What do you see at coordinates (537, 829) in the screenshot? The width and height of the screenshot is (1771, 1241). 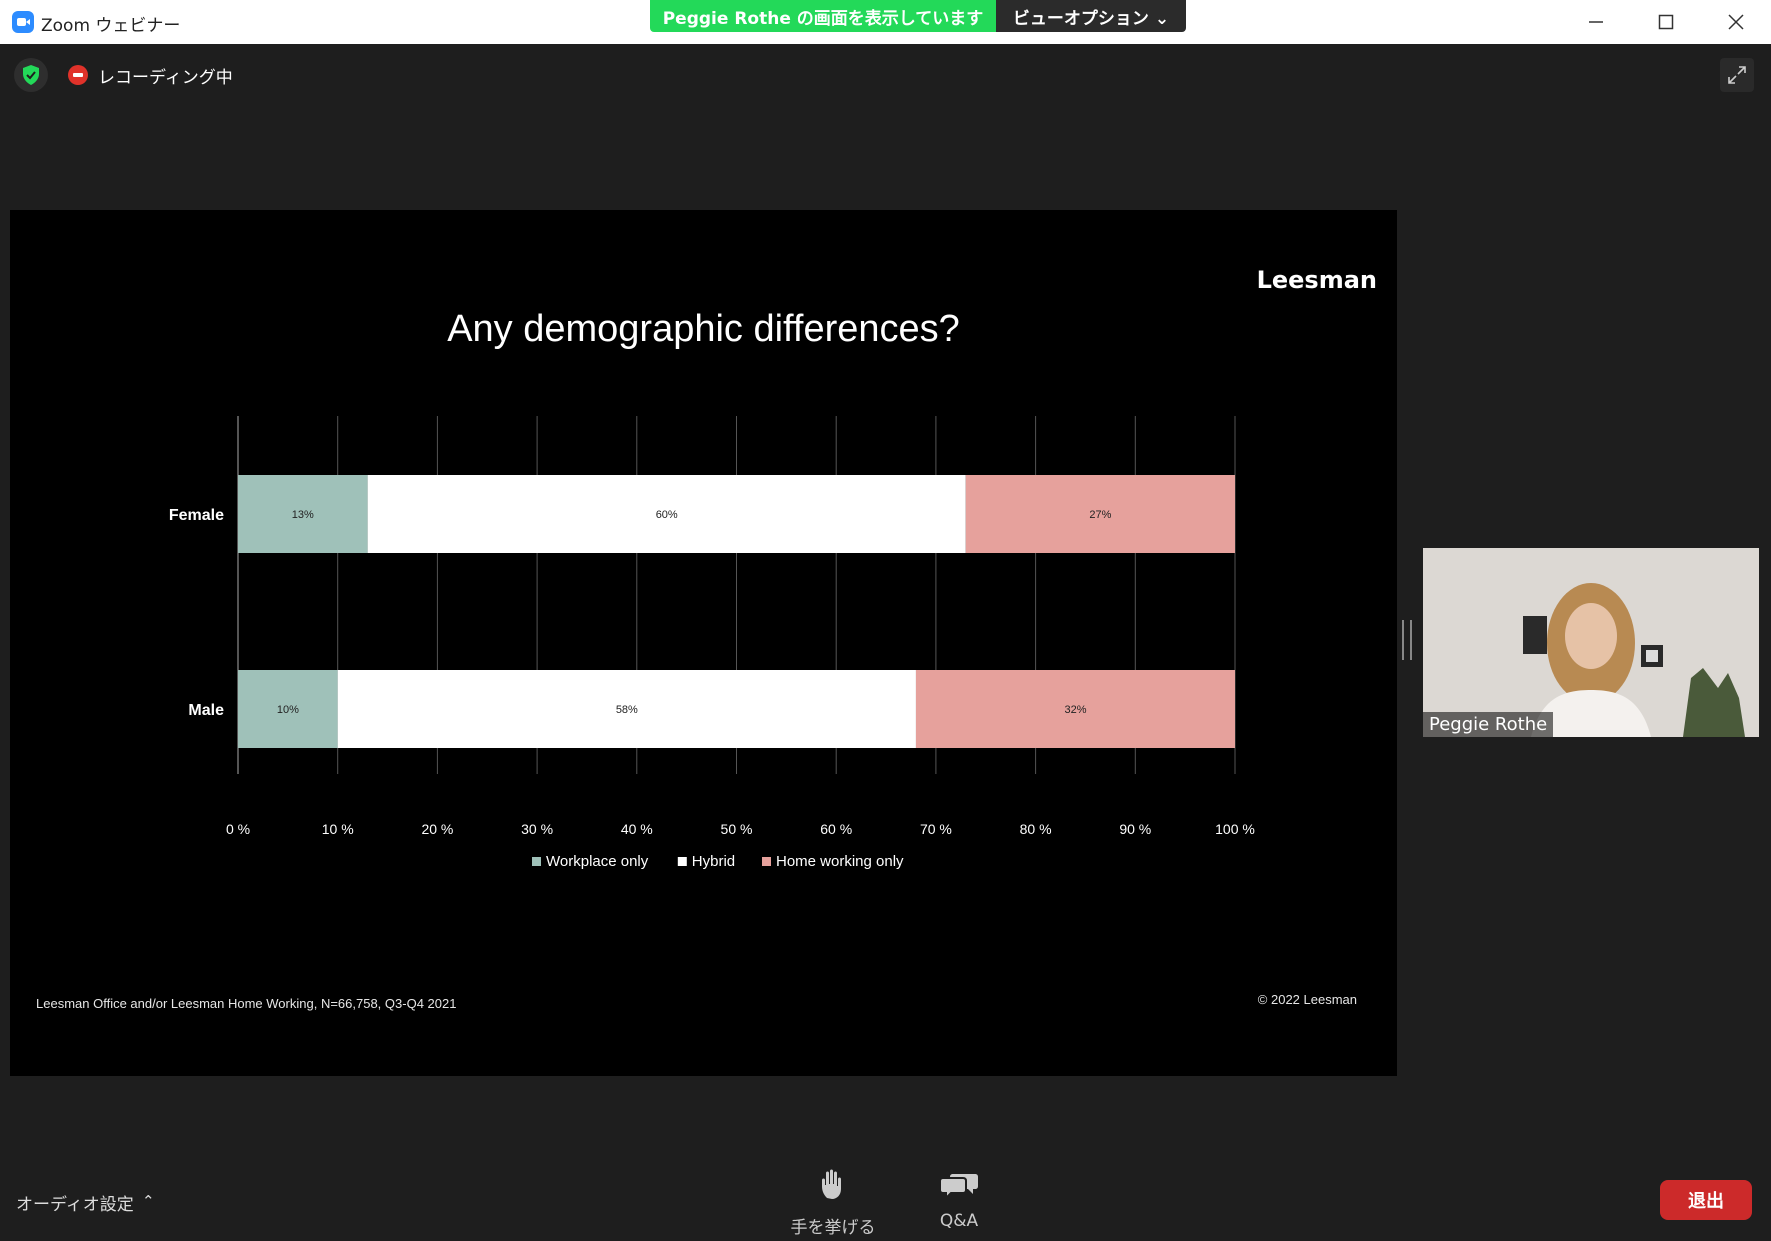 I see `x-tick-label: 30 %` at bounding box center [537, 829].